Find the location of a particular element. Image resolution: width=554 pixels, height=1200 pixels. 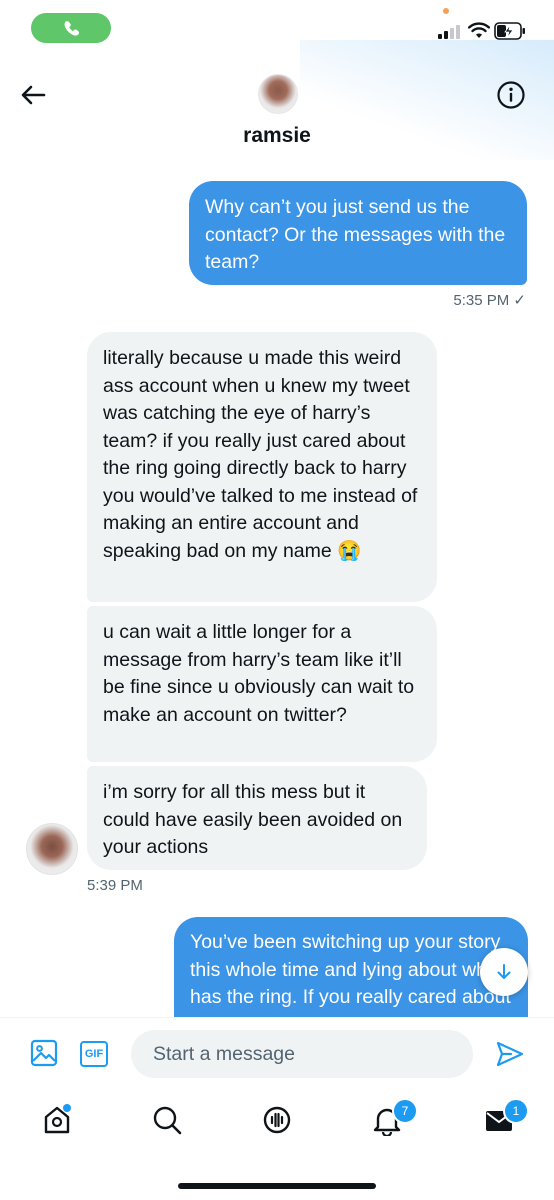

search-icon is located at coordinates (167, 1120).